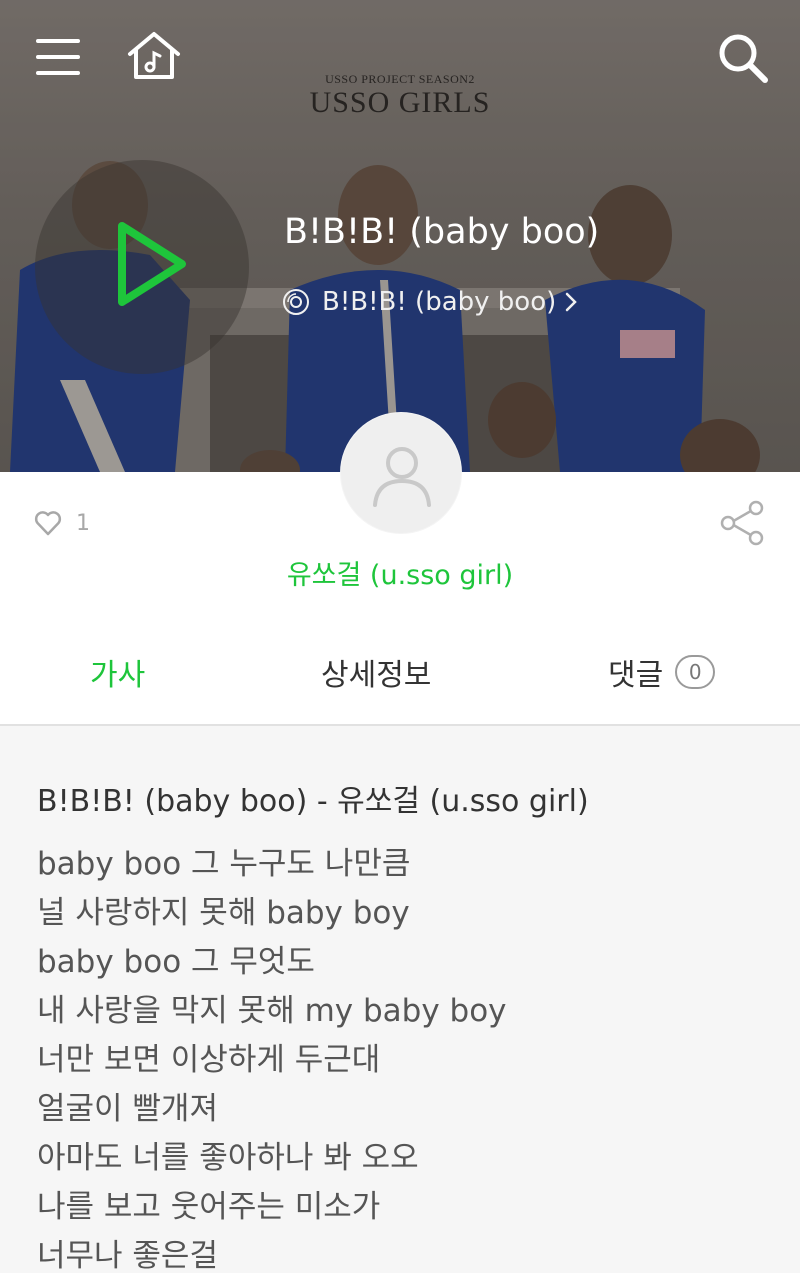  I want to click on tab-details-label: 상세정보, so click(376, 675).